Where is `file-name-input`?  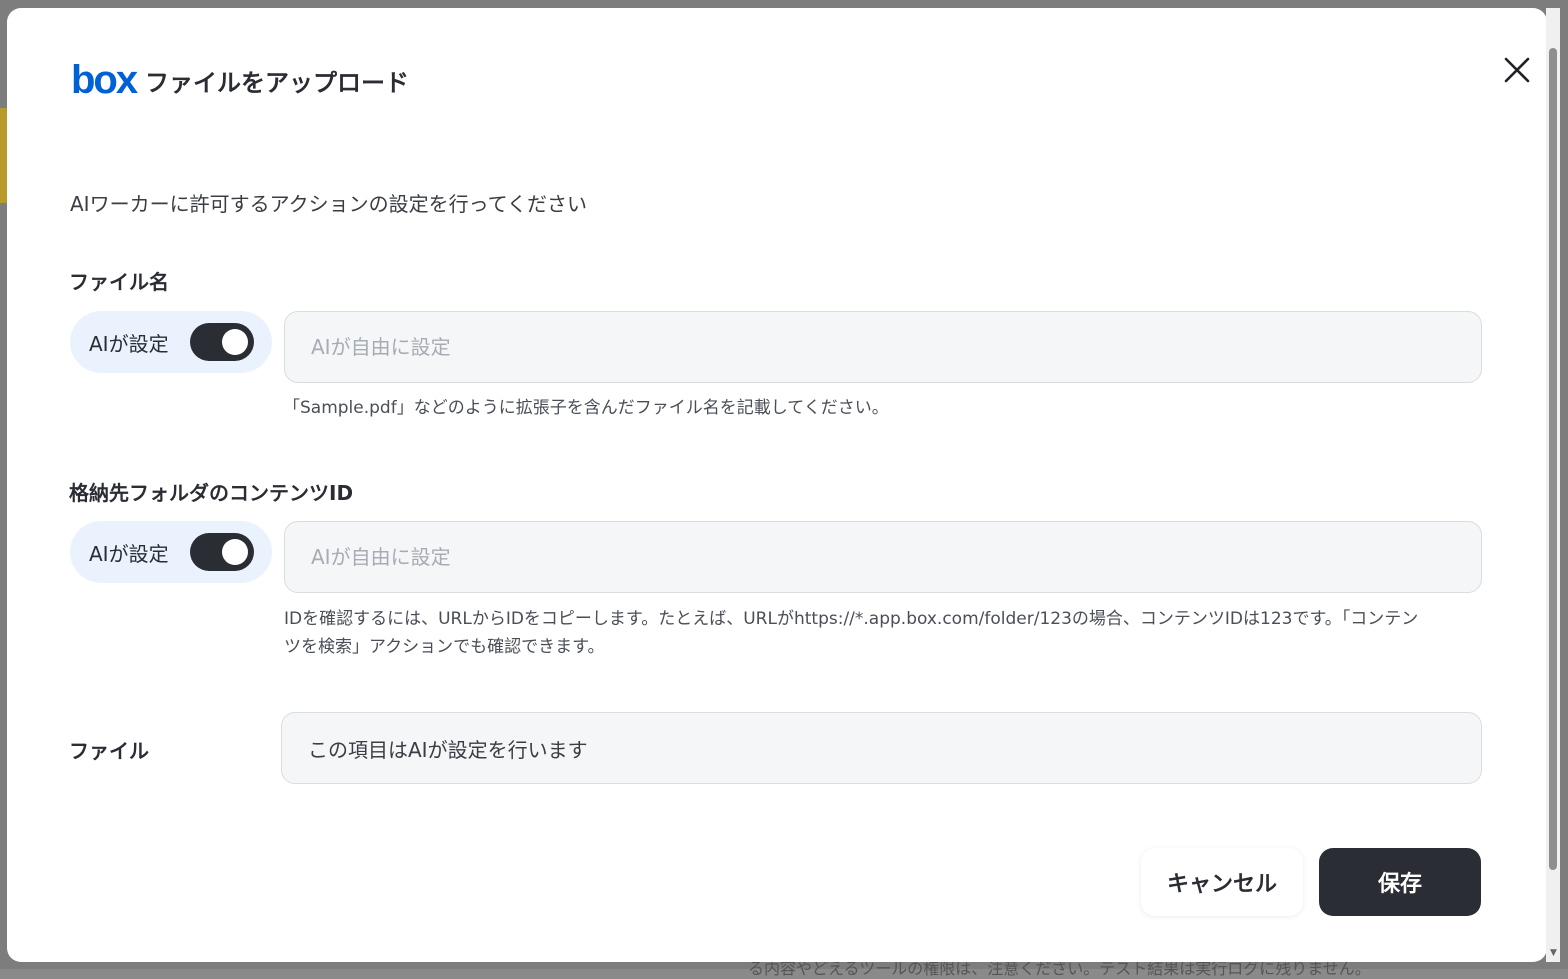
file-name-input is located at coordinates (883, 347).